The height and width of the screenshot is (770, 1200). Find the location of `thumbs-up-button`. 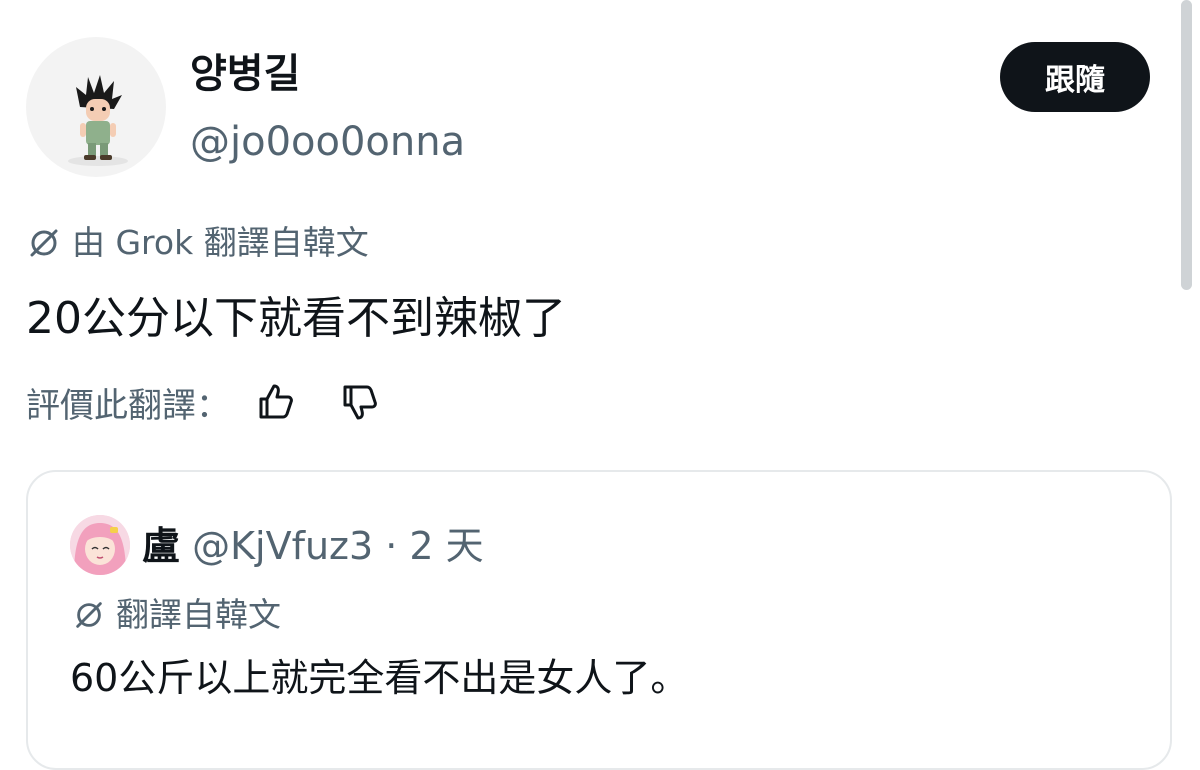

thumbs-up-button is located at coordinates (276, 402).